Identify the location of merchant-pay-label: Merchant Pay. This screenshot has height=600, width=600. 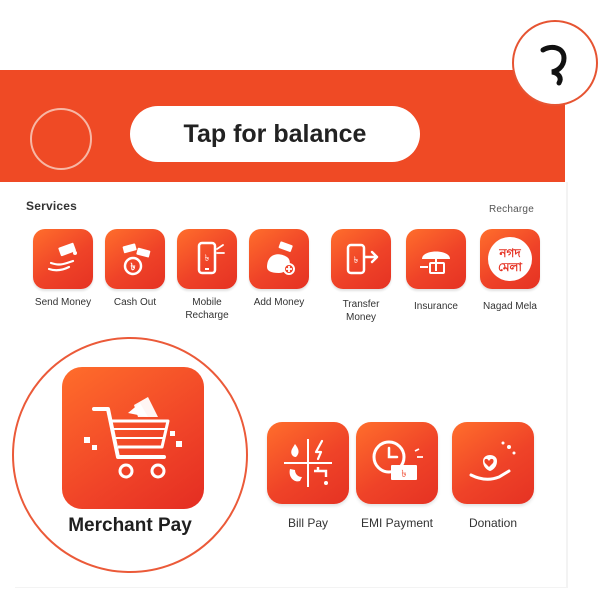
(130, 525).